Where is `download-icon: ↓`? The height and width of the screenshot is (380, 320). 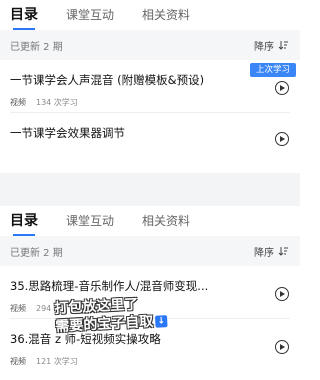 download-icon: ↓ is located at coordinates (161, 321).